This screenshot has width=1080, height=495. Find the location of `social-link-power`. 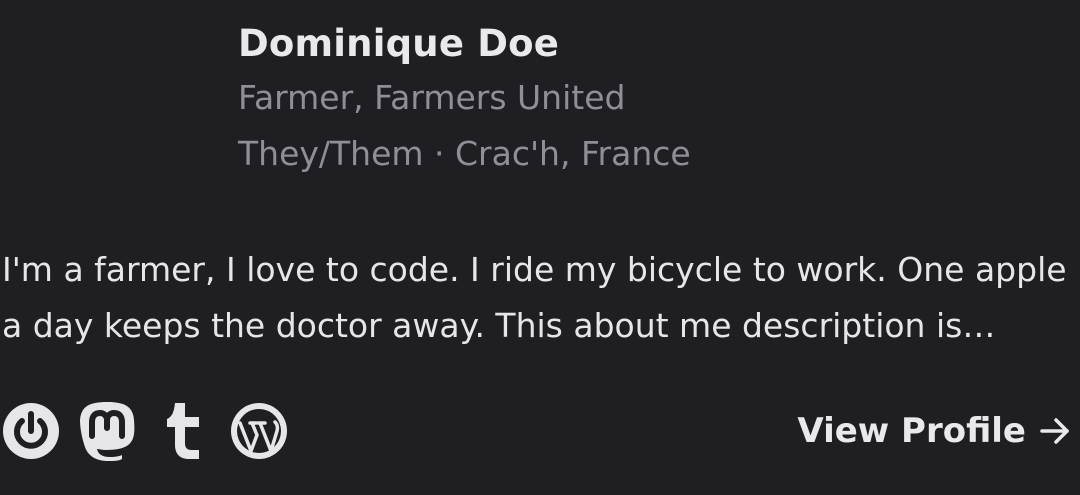

social-link-power is located at coordinates (31, 431).